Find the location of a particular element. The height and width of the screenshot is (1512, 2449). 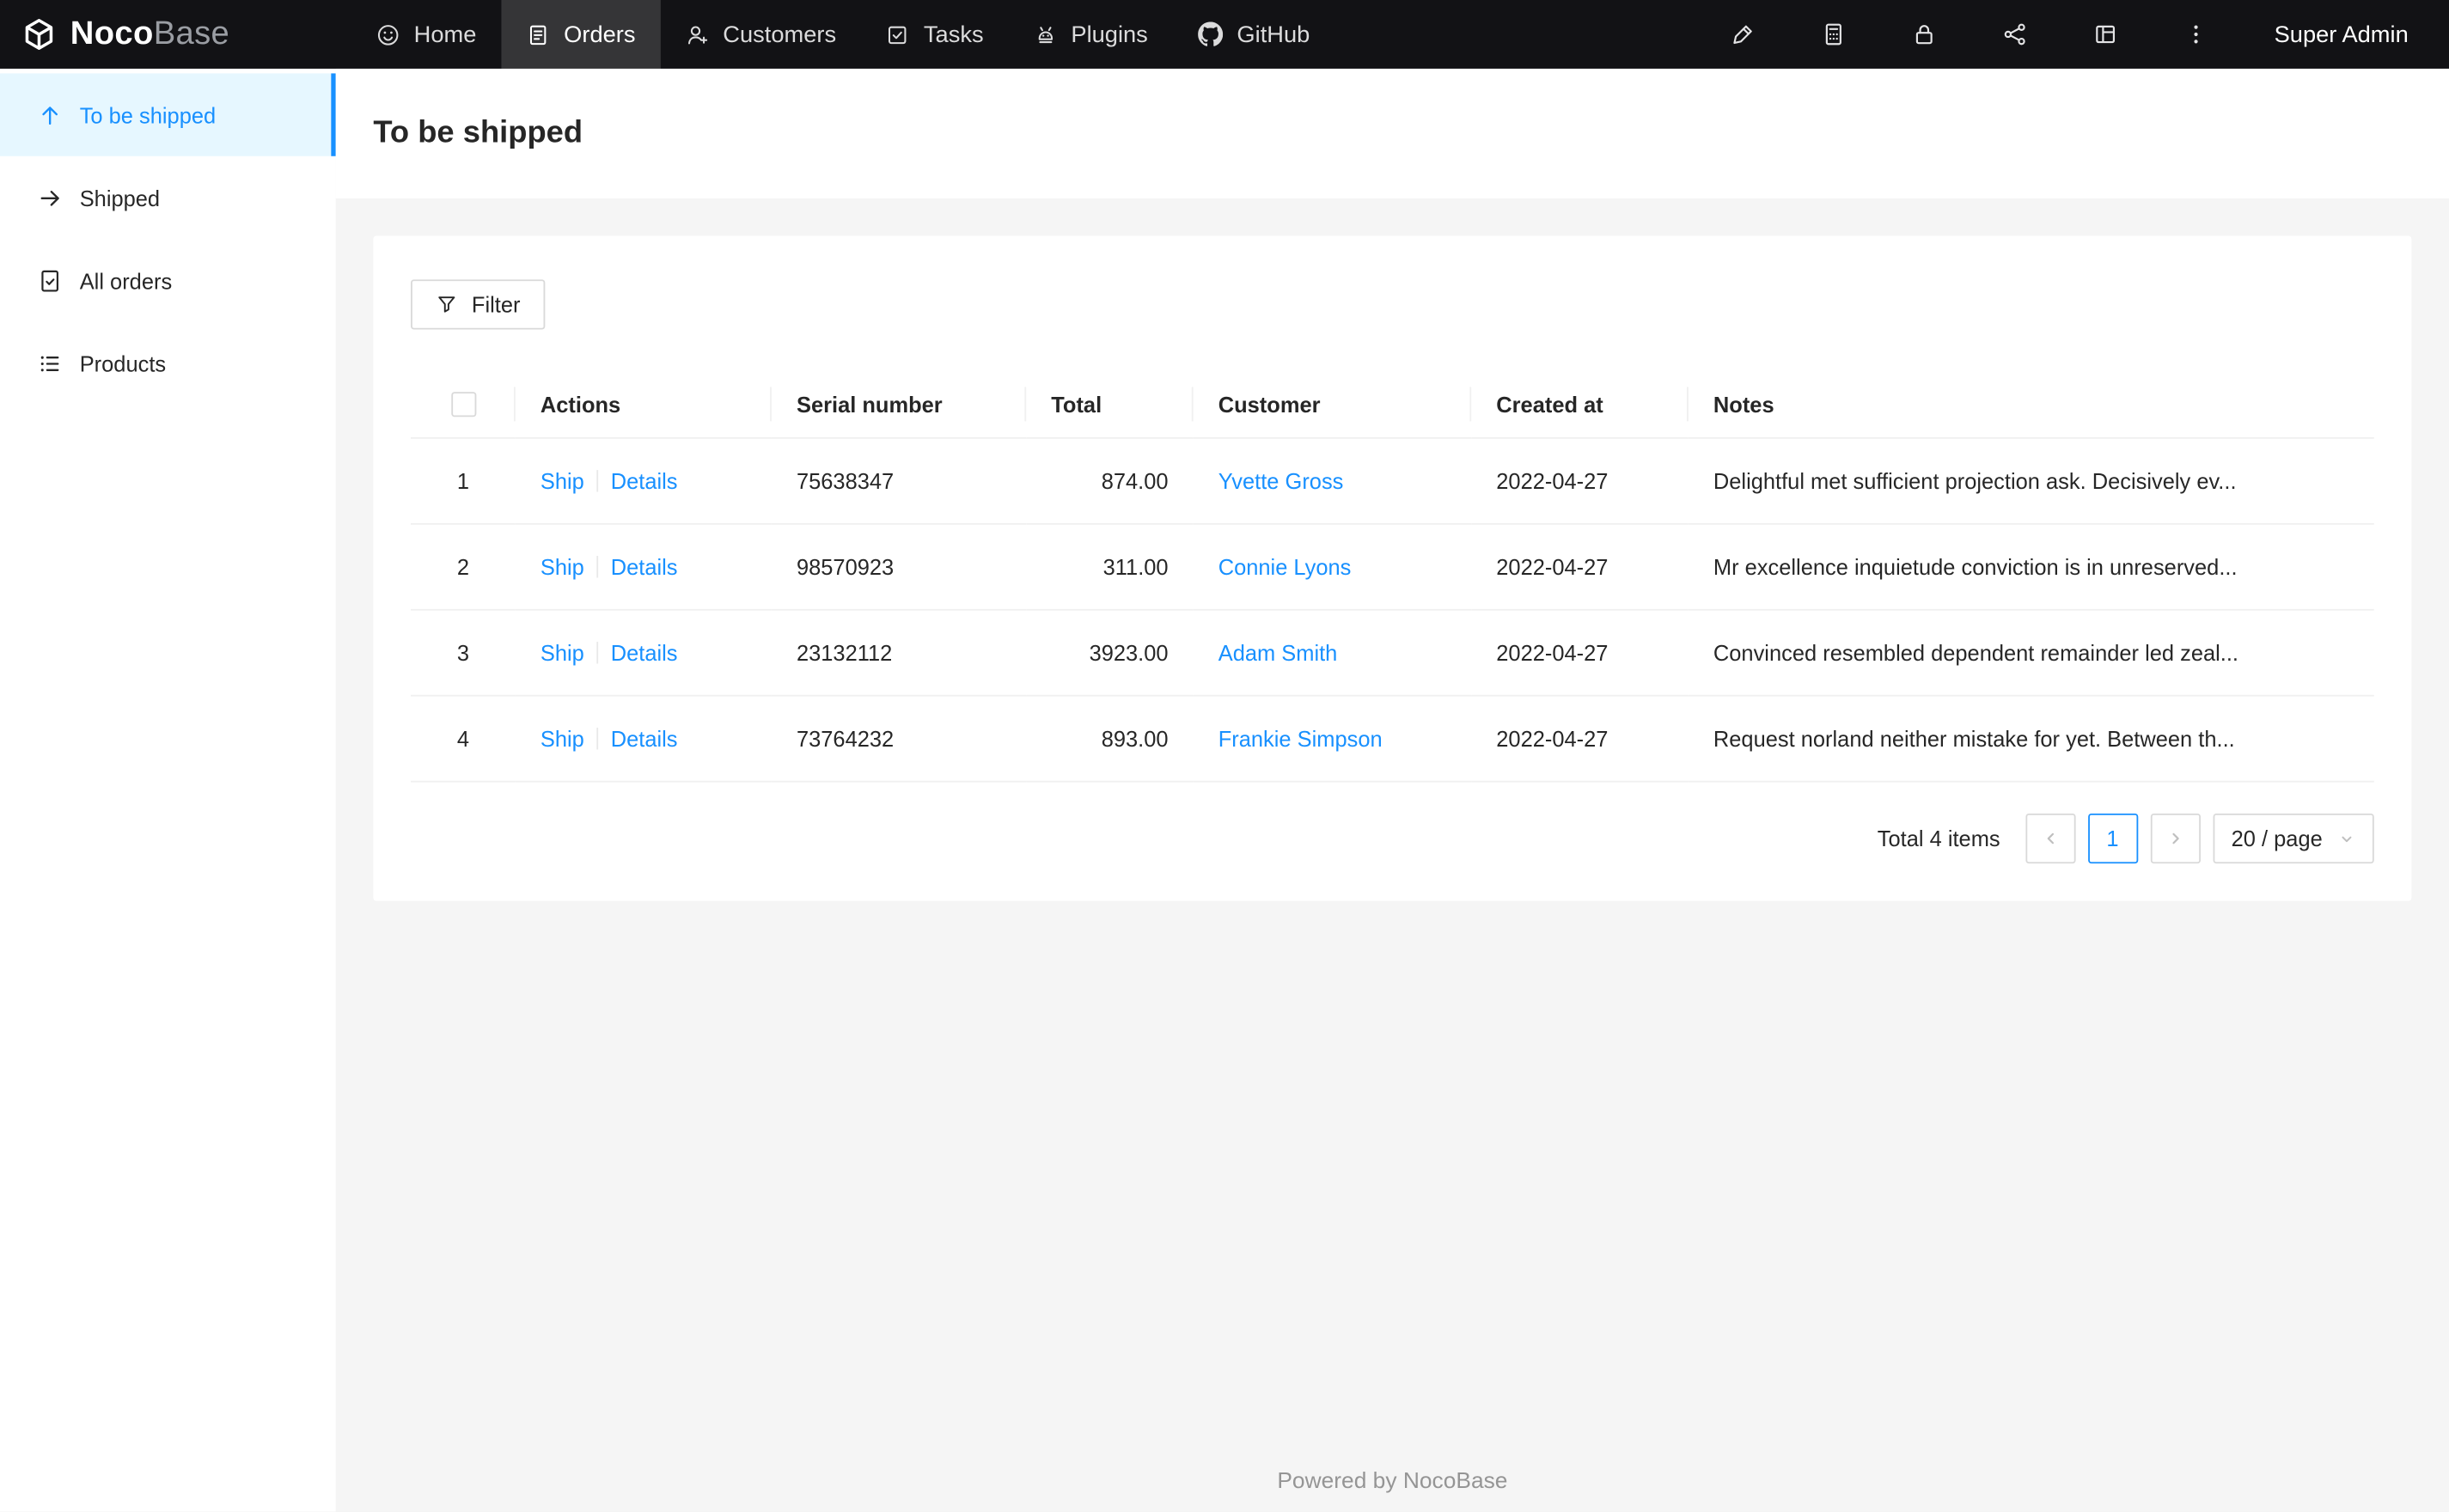

sidebar-item-all-orders: All orders is located at coordinates (168, 280).